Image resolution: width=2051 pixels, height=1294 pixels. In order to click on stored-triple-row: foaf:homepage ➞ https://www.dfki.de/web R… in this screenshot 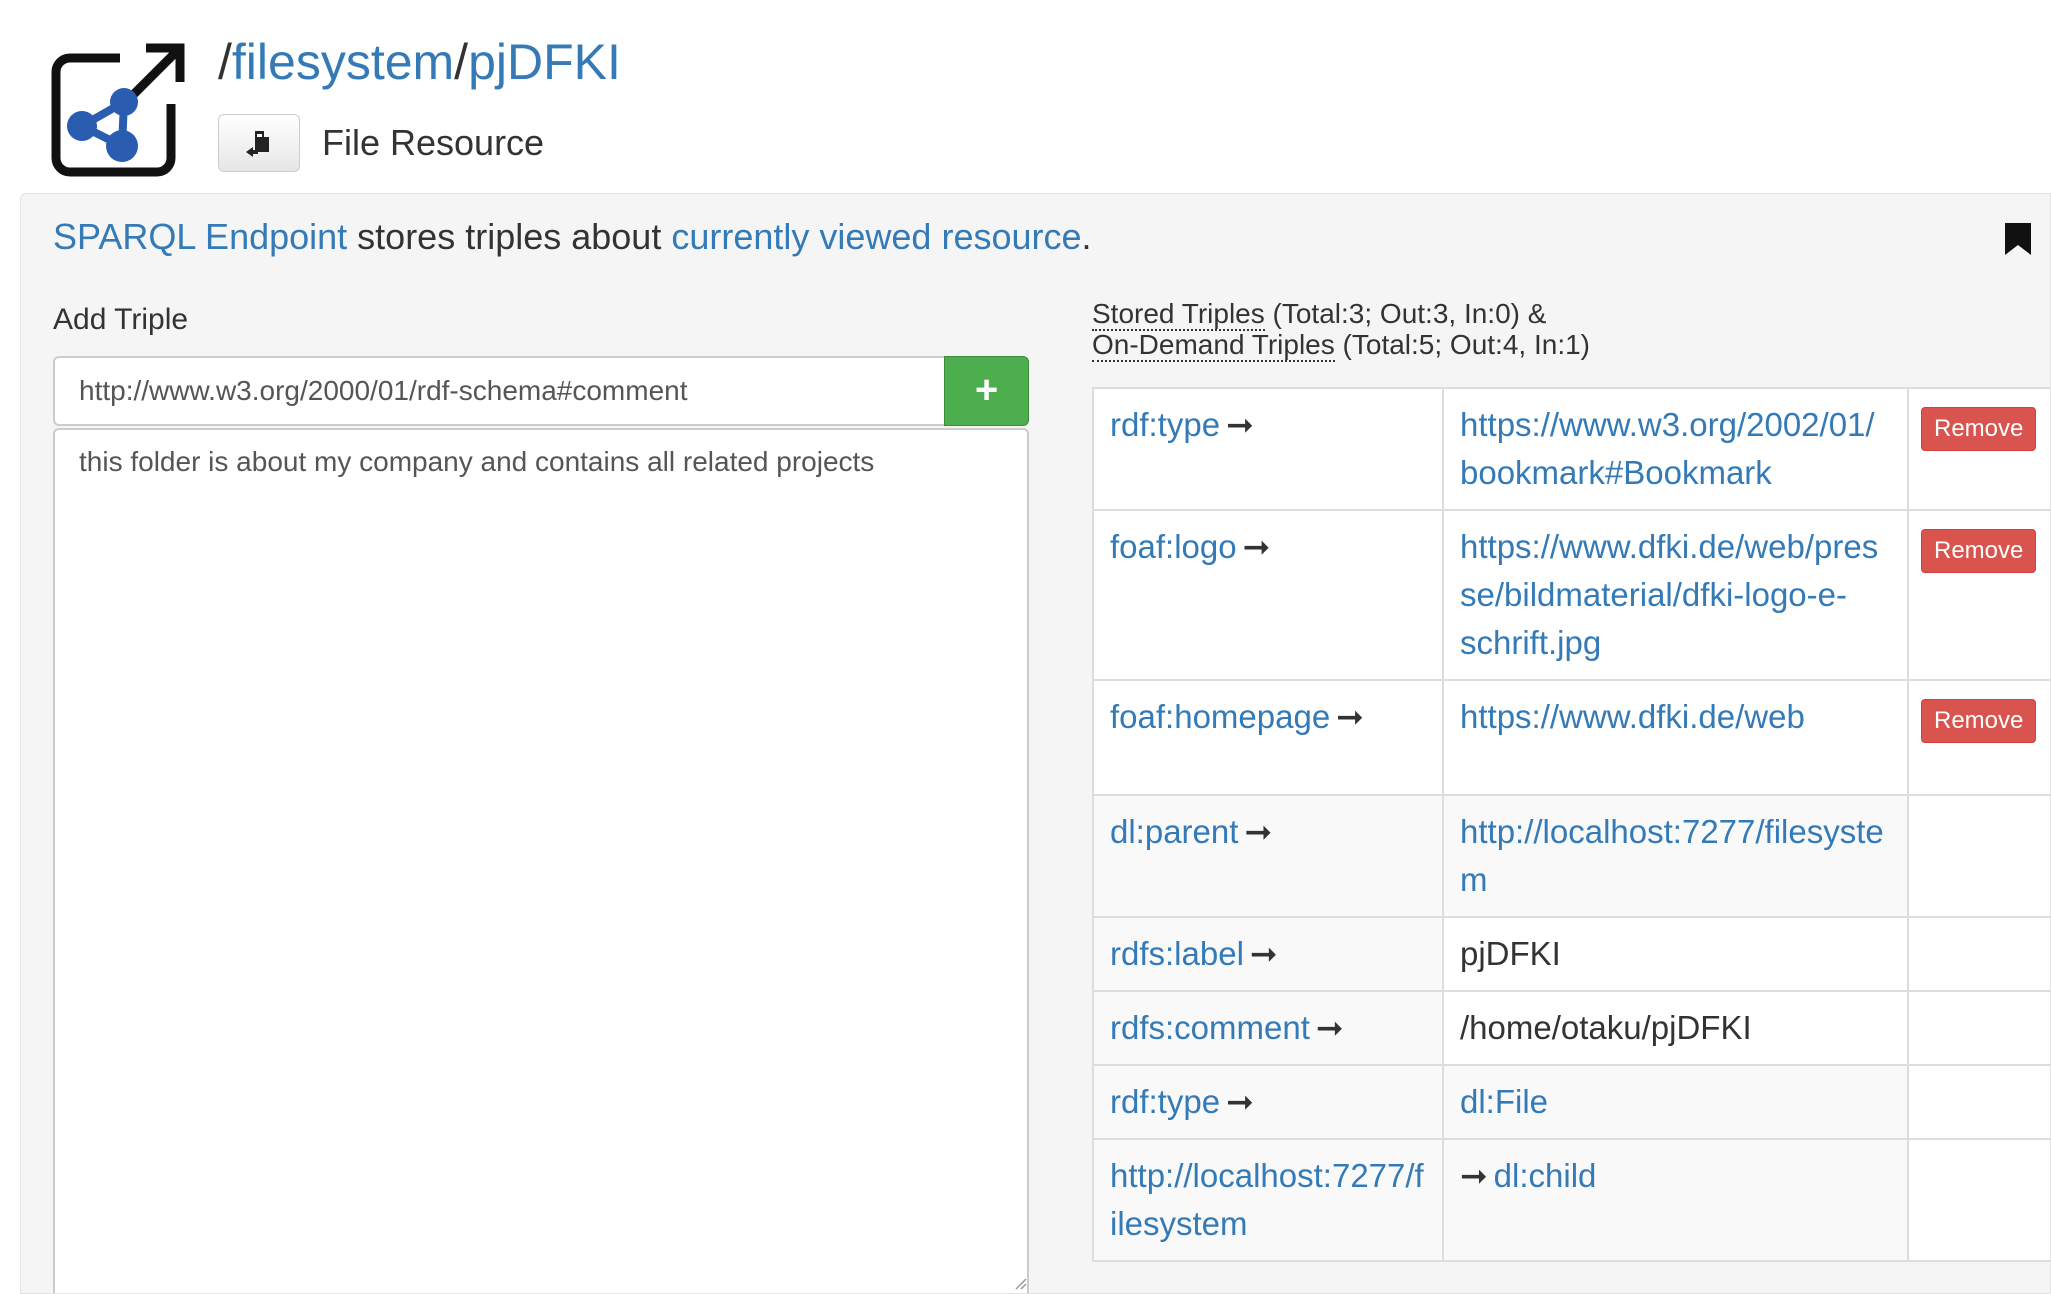, I will do `click(1571, 737)`.